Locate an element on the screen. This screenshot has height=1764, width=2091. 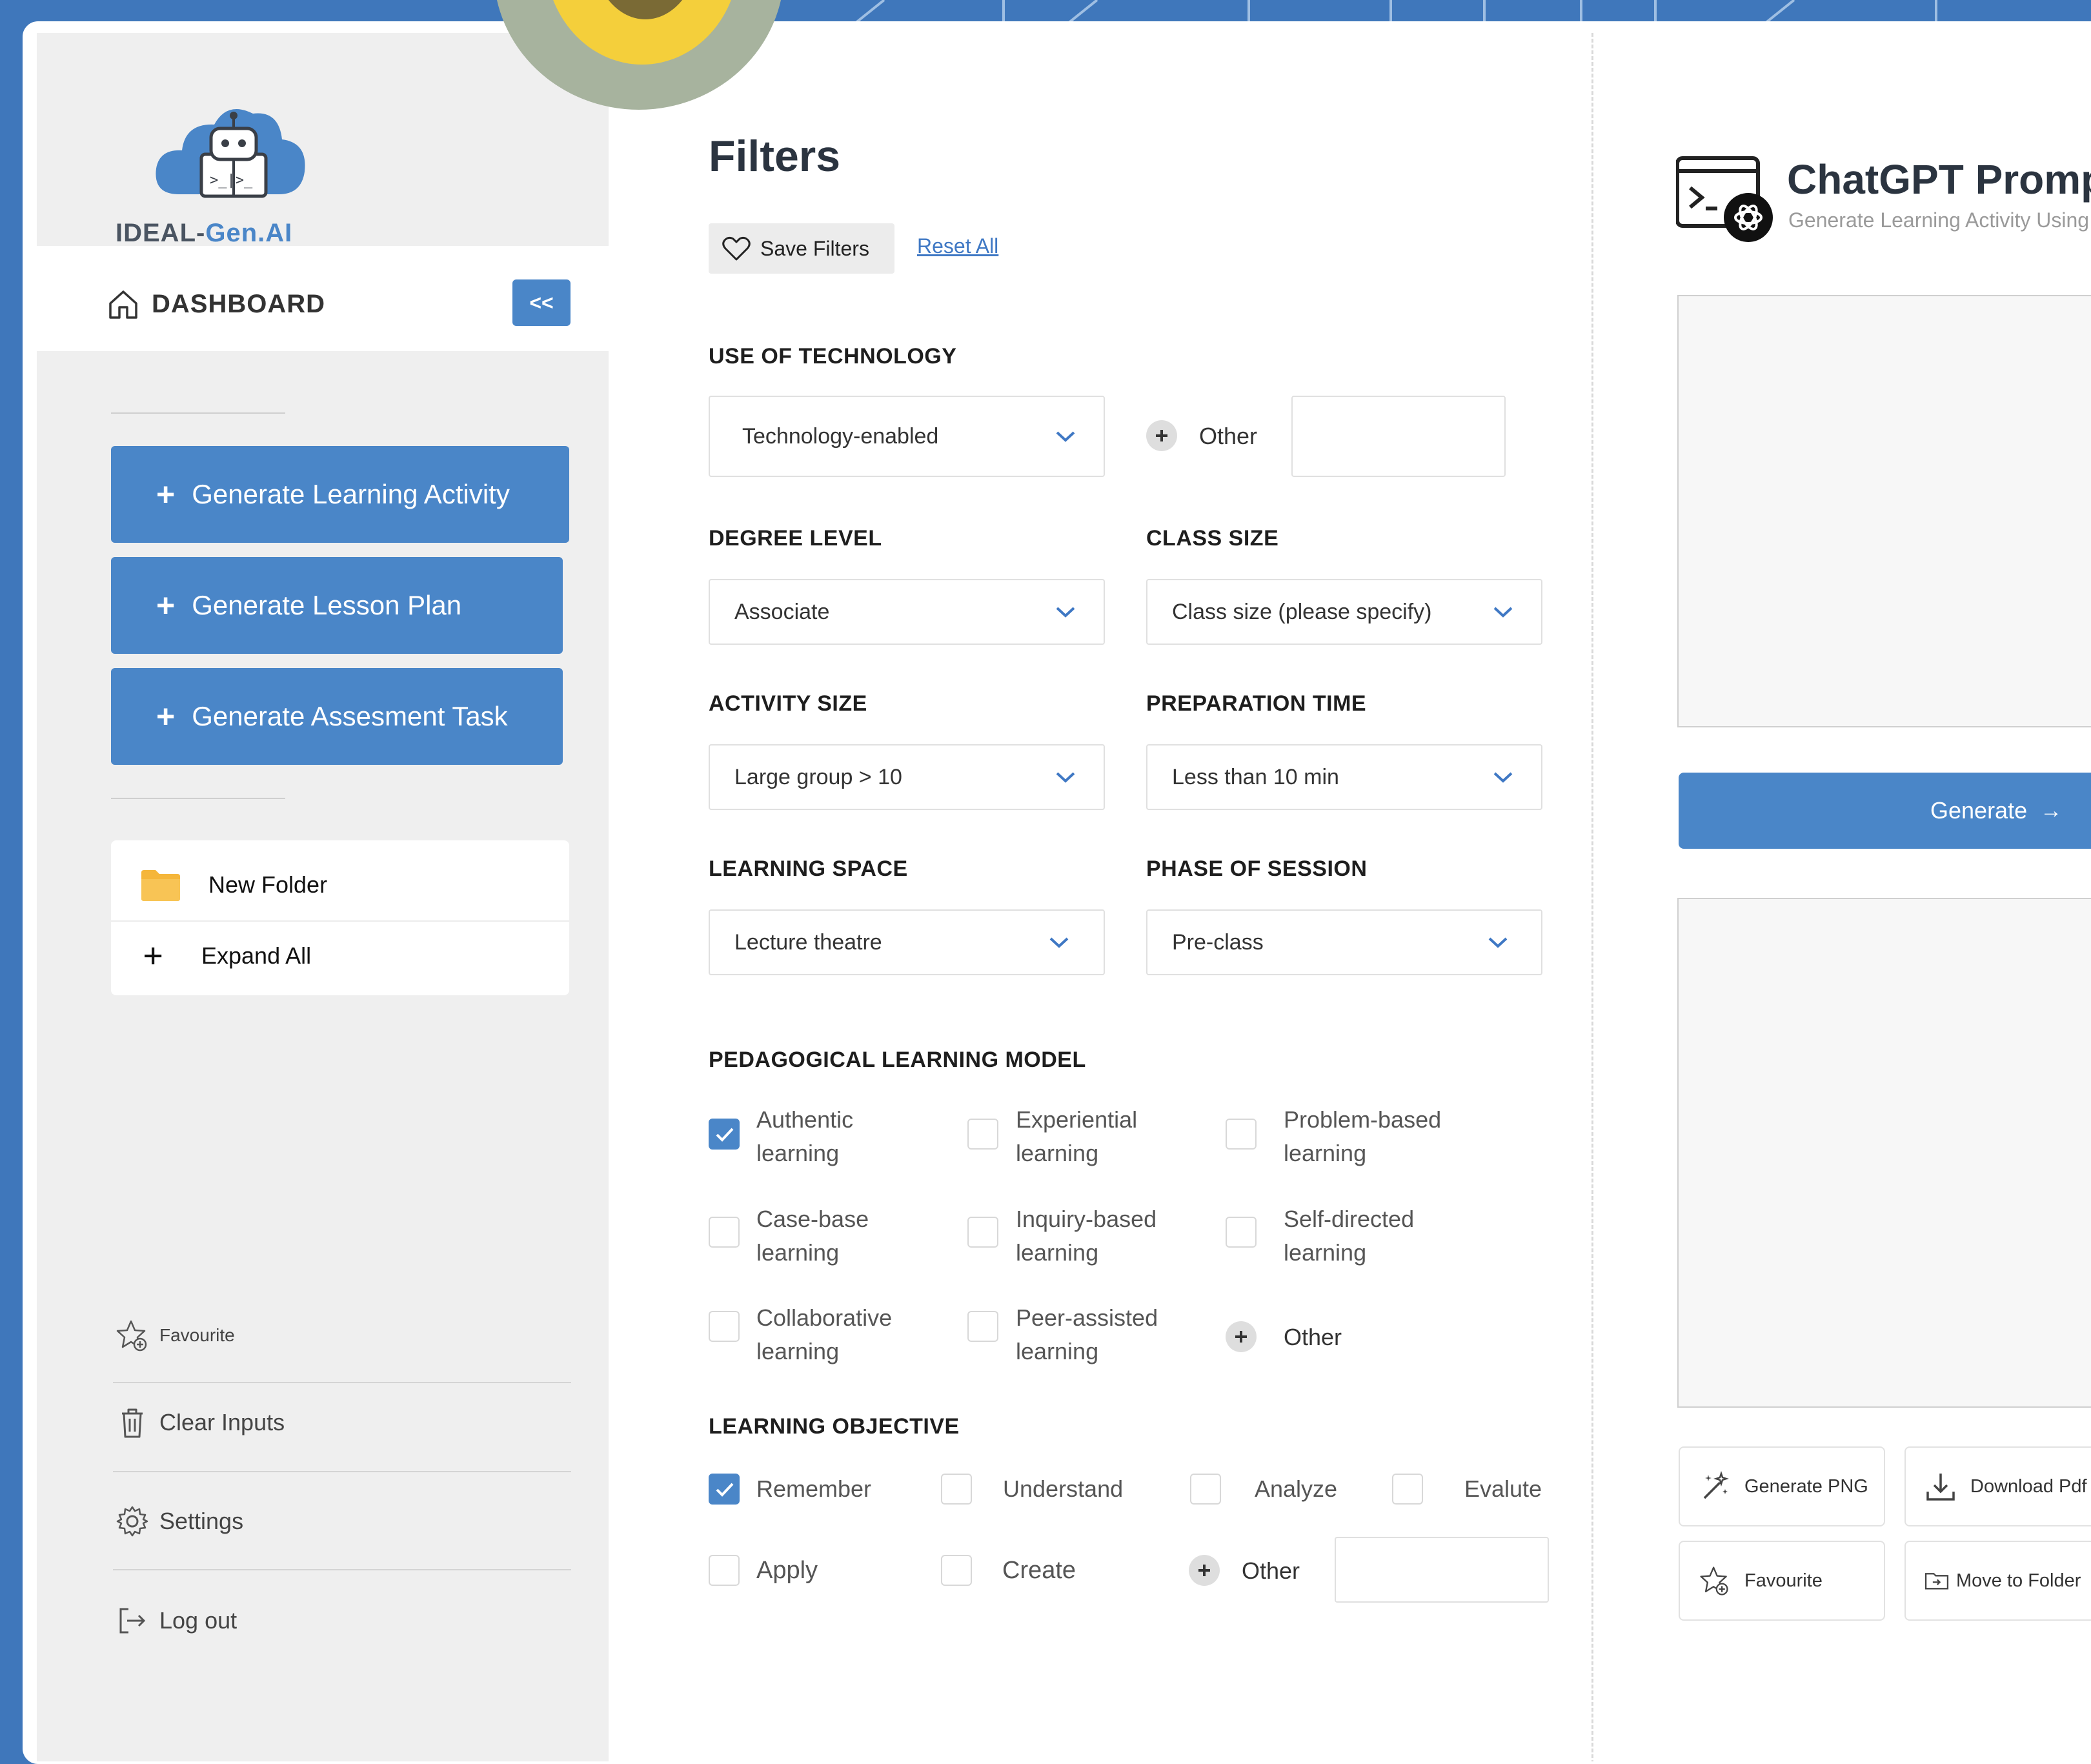
generate-label: Generate is located at coordinates (1979, 810).